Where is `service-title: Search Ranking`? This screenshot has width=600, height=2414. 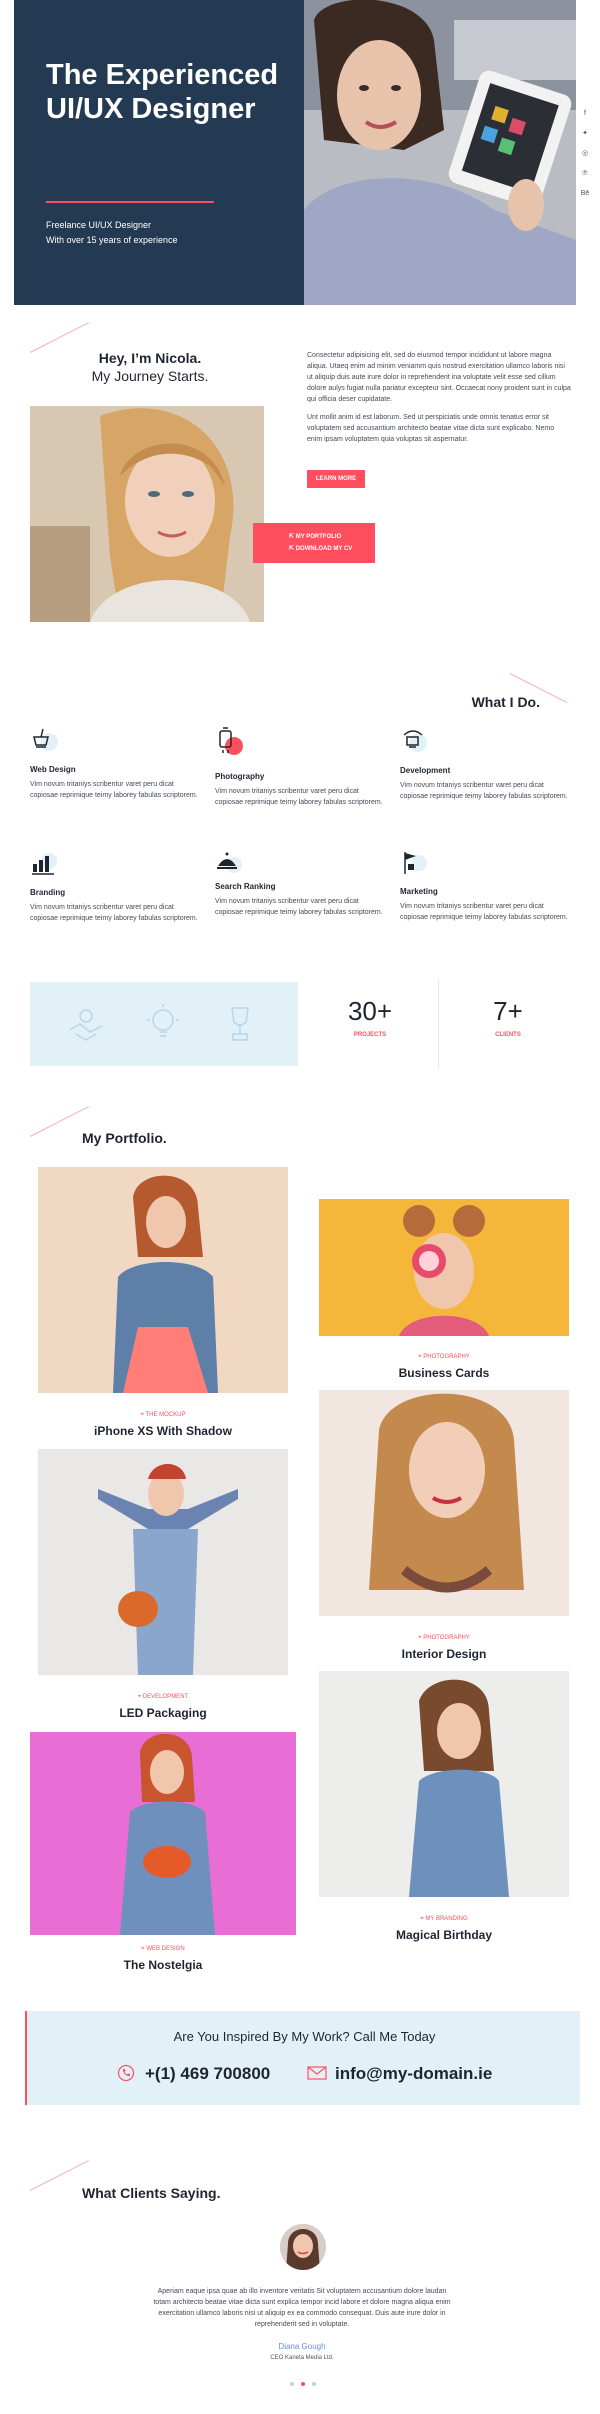 service-title: Search Ranking is located at coordinates (245, 886).